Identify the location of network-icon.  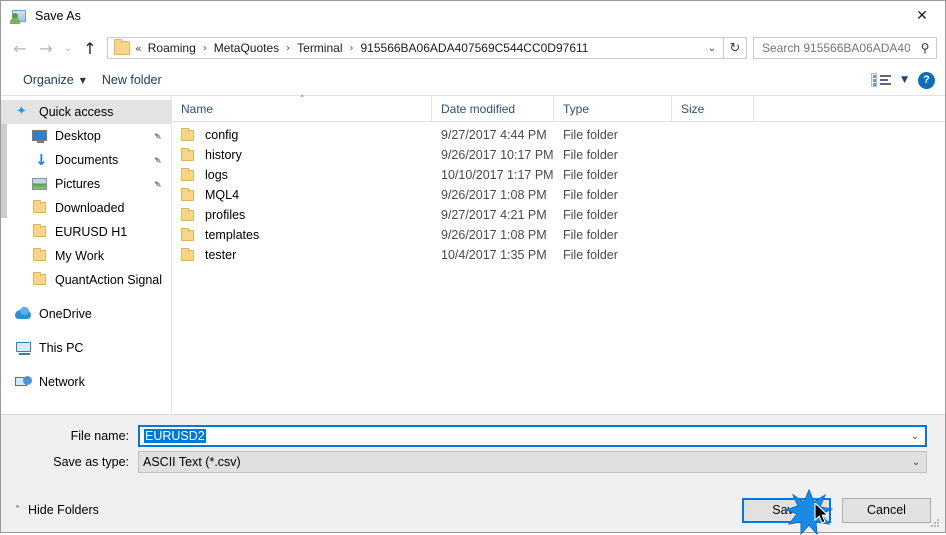
(23, 382).